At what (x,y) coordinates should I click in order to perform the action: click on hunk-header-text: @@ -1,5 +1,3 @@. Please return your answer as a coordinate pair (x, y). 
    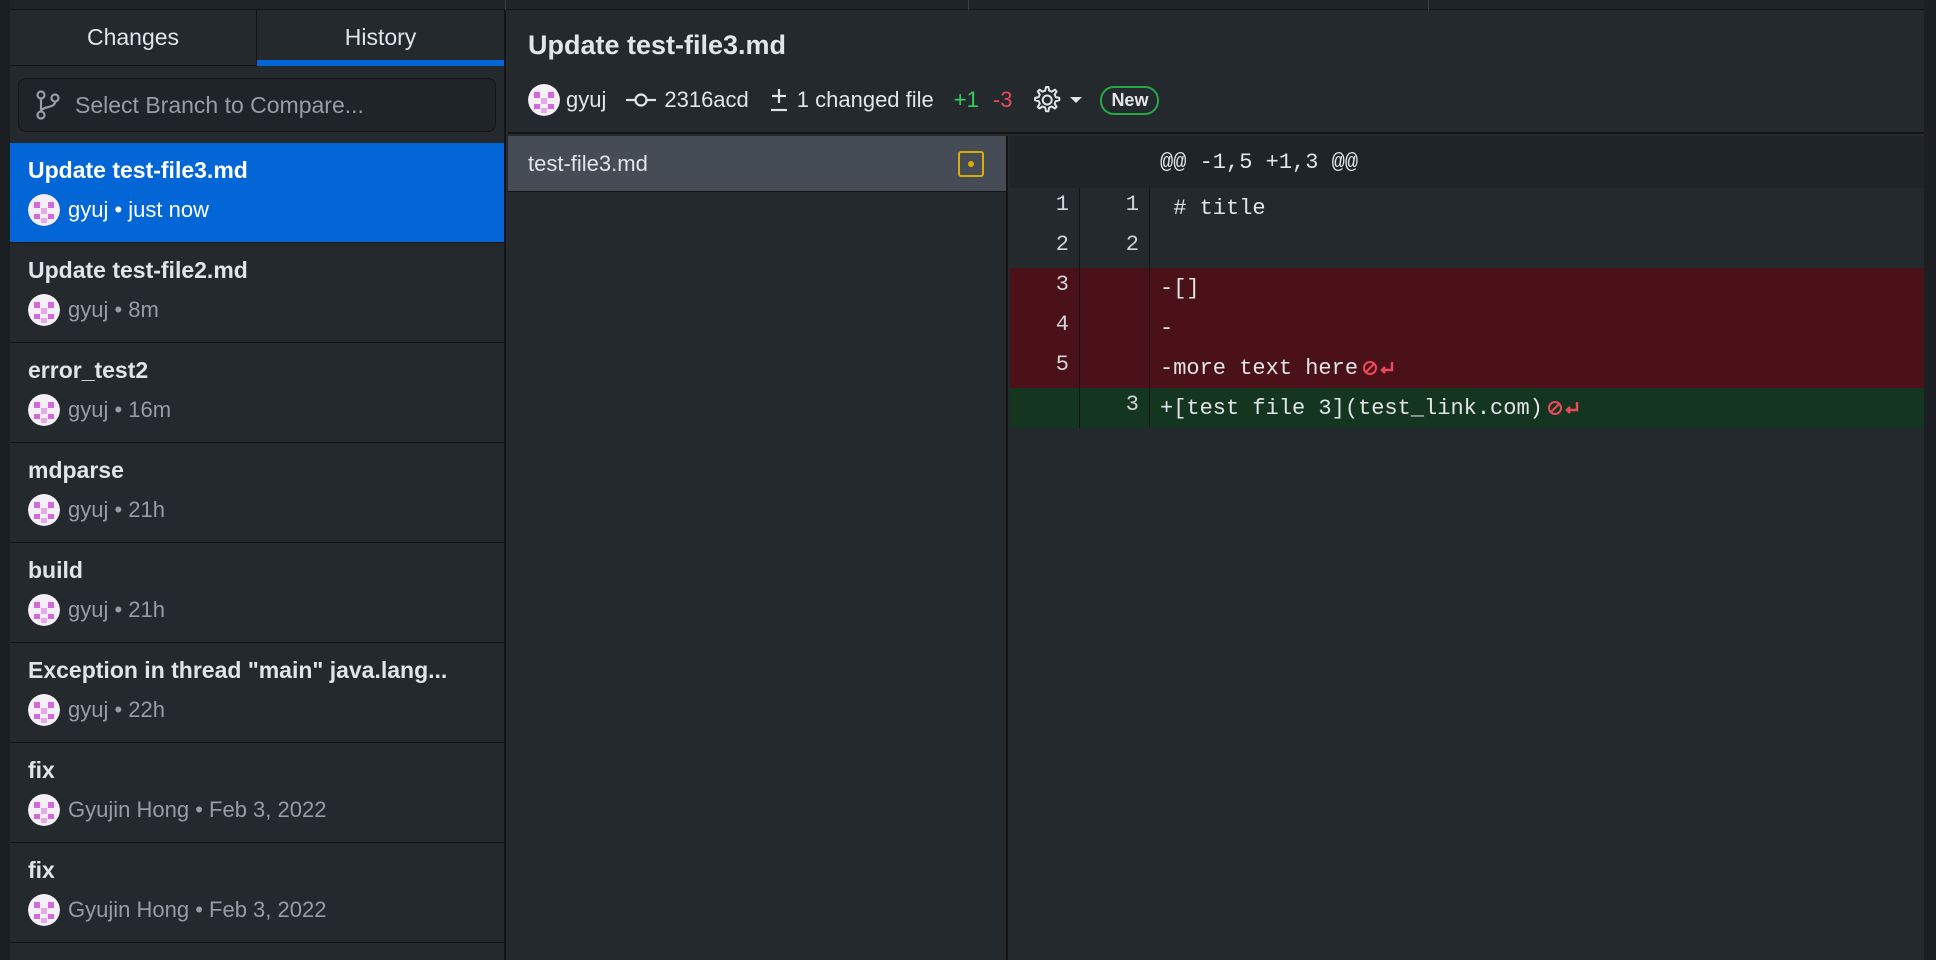
    Looking at the image, I should click on (1259, 162).